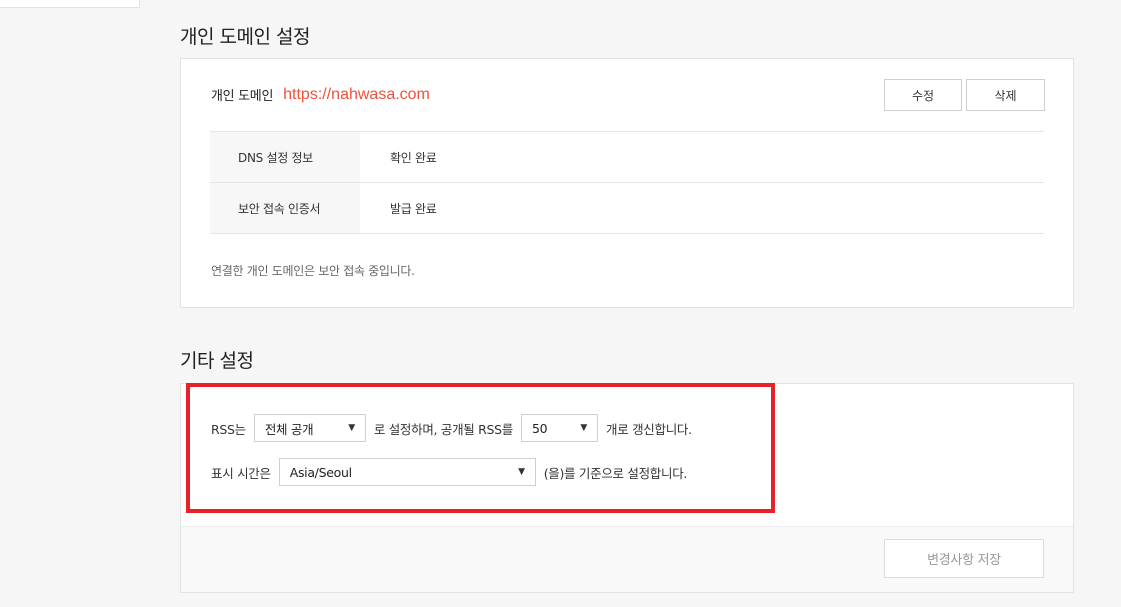 This screenshot has width=1121, height=607. Describe the element at coordinates (356, 95) in the screenshot. I see `domain-url-link: https://nahwasa.com` at that location.